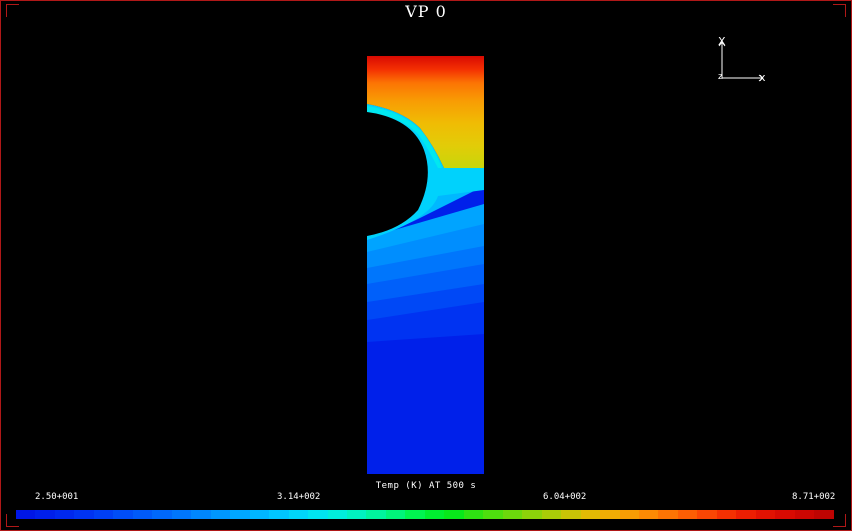 This screenshot has width=852, height=531. Describe the element at coordinates (426, 486) in the screenshot. I see `plot-caption: Temp (K) AT 500 s` at that location.